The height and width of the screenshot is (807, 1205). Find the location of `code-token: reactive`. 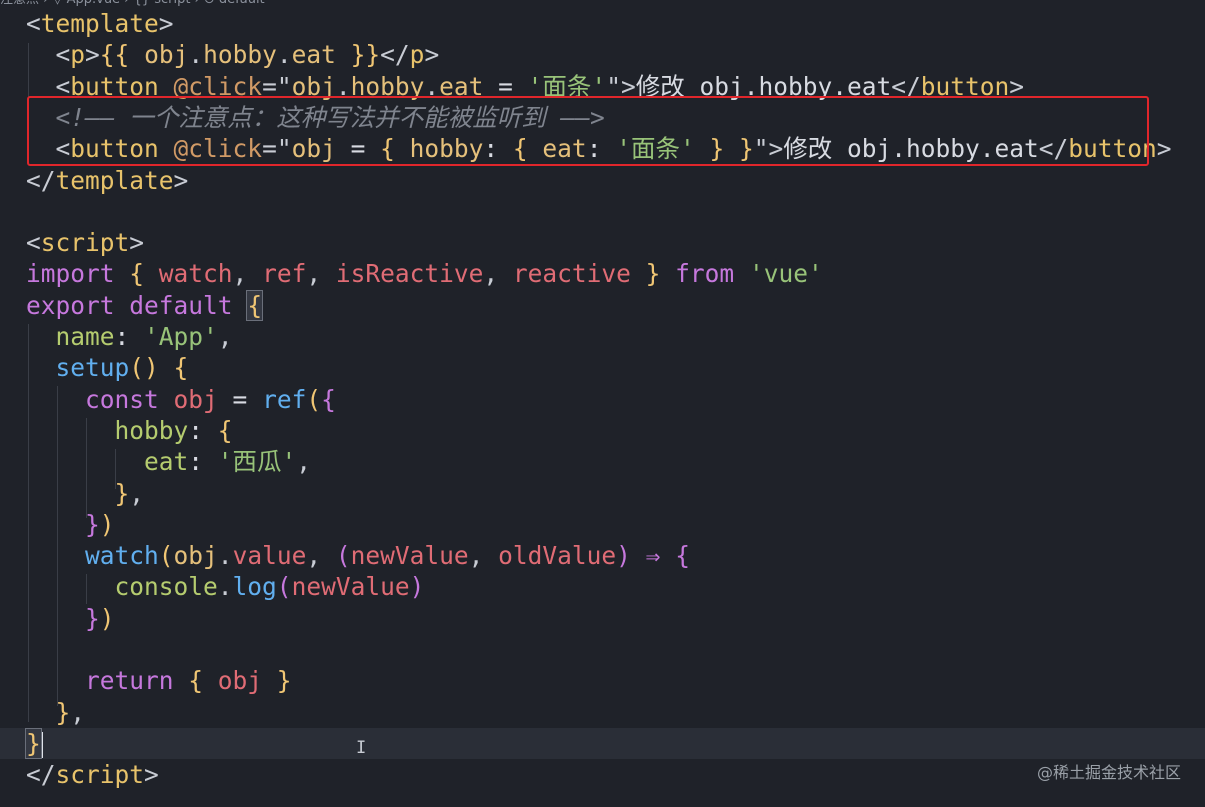

code-token: reactive is located at coordinates (571, 274).